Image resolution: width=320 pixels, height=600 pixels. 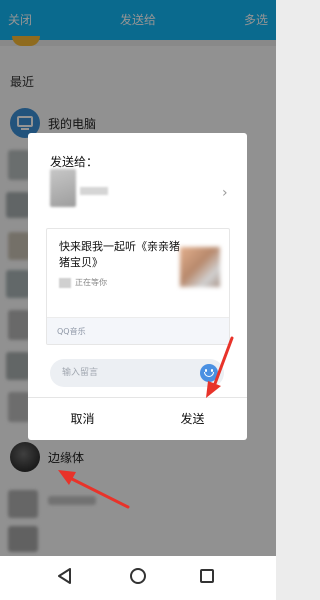 I want to click on recent-square-icon, so click(x=207, y=576).